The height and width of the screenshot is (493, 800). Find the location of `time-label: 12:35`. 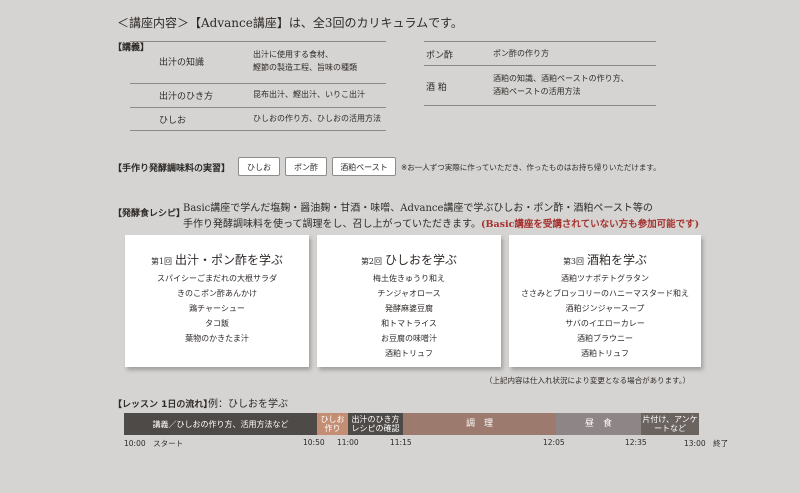

time-label: 12:35 is located at coordinates (636, 442).